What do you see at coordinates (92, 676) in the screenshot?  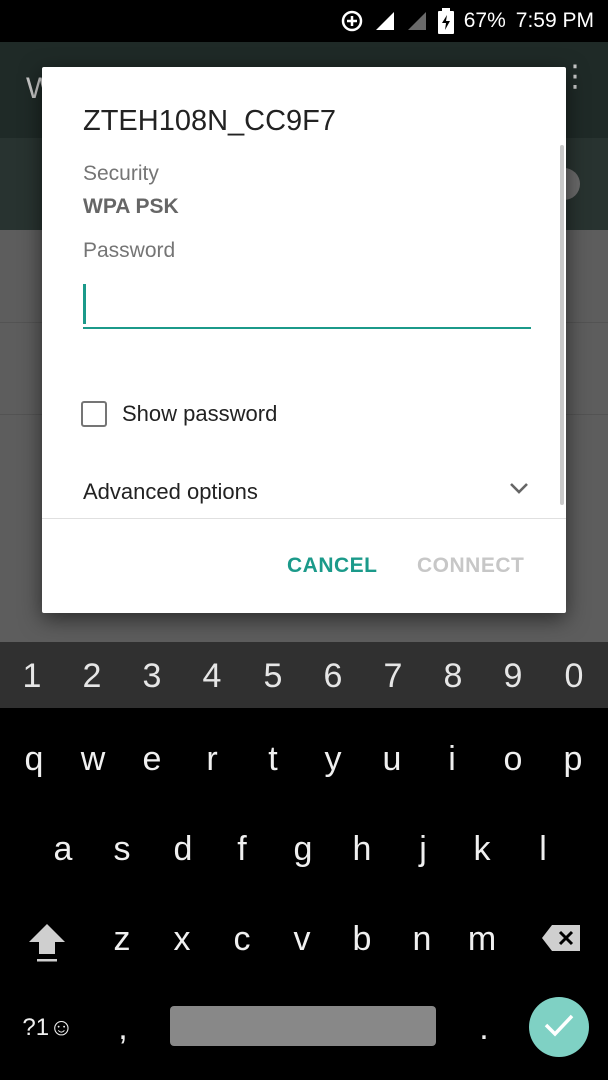 I see `key-2: 2` at bounding box center [92, 676].